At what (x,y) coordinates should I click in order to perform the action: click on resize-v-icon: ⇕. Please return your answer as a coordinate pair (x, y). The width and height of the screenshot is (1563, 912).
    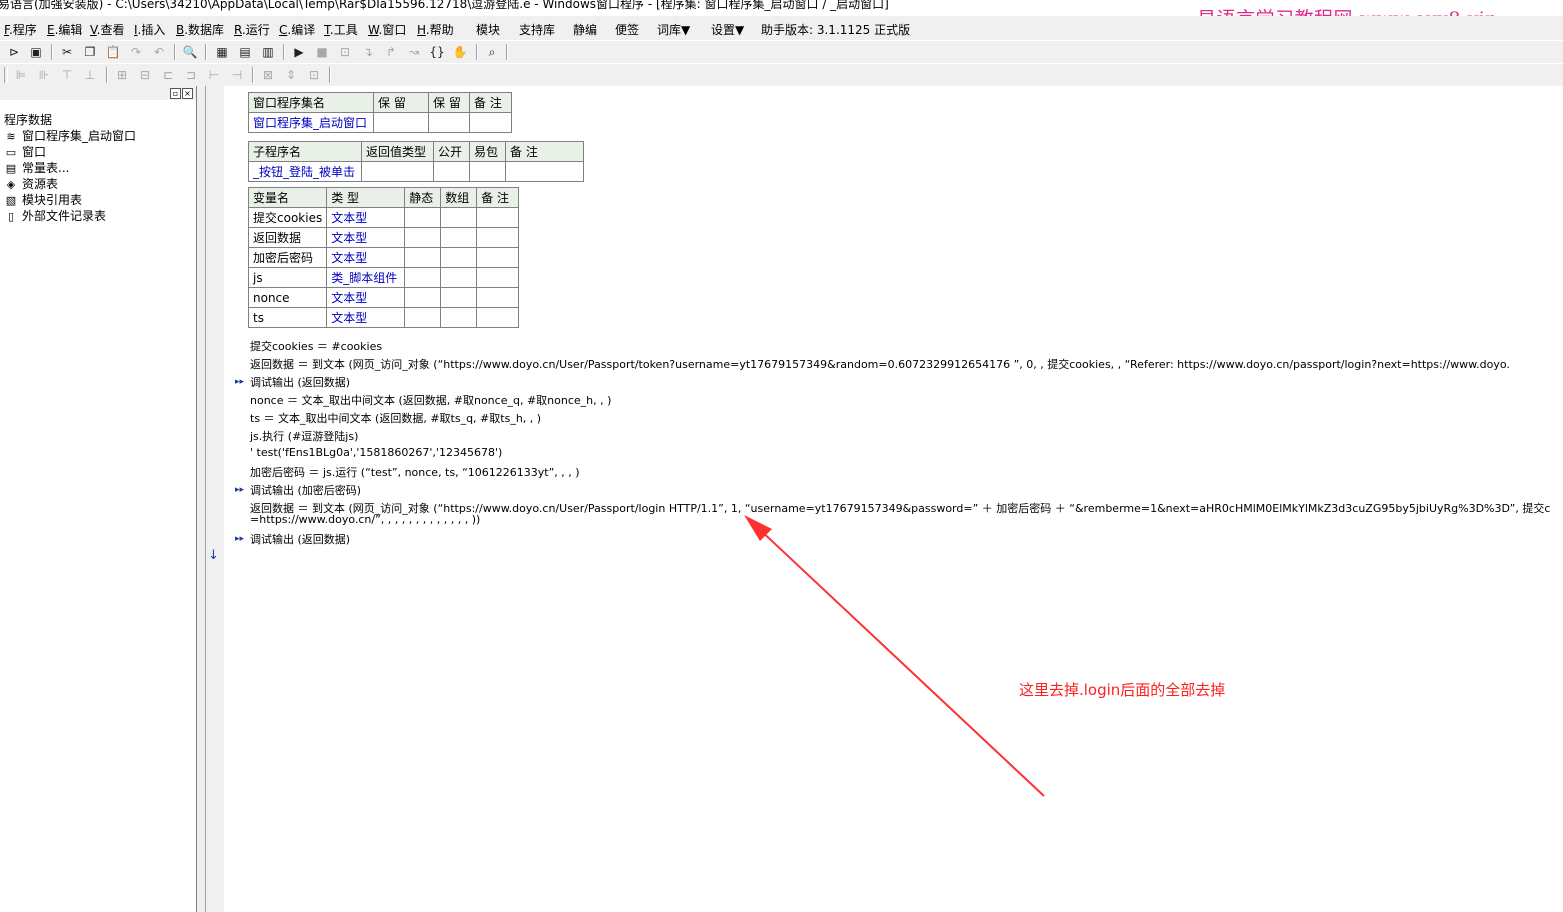
    Looking at the image, I should click on (291, 75).